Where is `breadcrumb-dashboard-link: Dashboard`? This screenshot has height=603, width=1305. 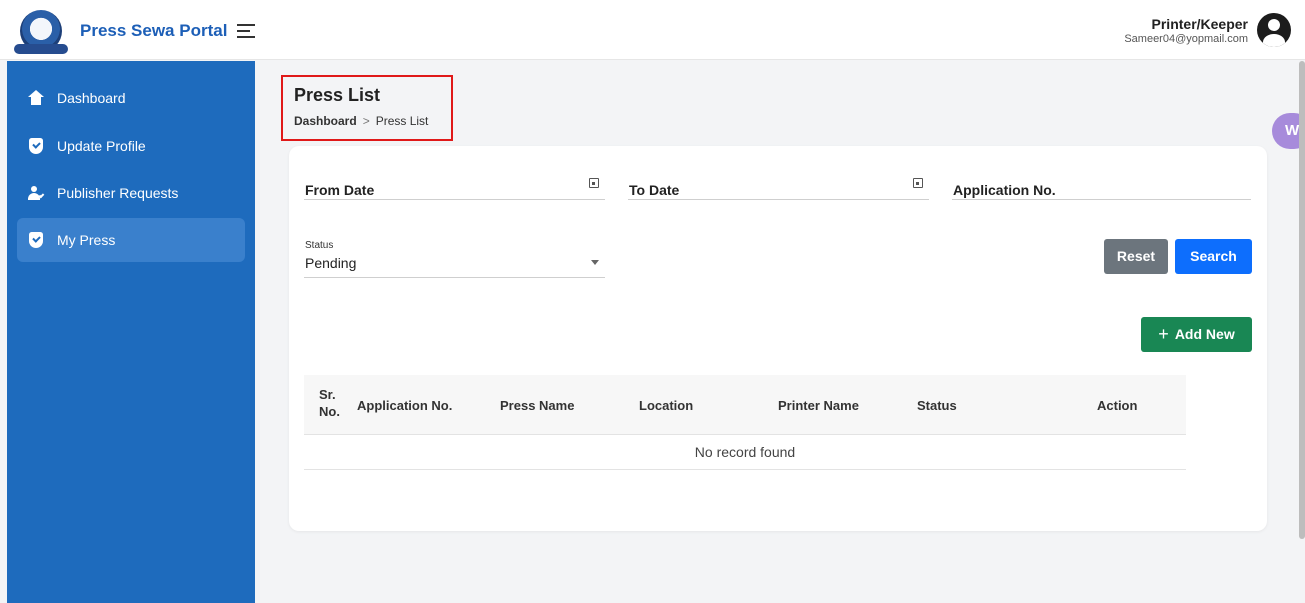 breadcrumb-dashboard-link: Dashboard is located at coordinates (325, 121).